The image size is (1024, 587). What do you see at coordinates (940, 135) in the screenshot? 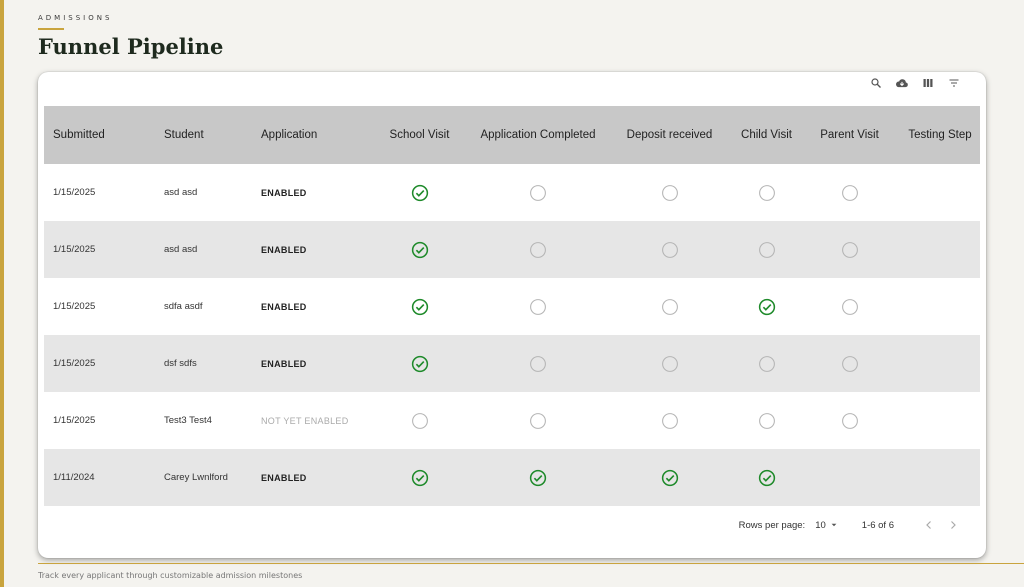
I see `column-header-testing-step: Testing Step` at bounding box center [940, 135].